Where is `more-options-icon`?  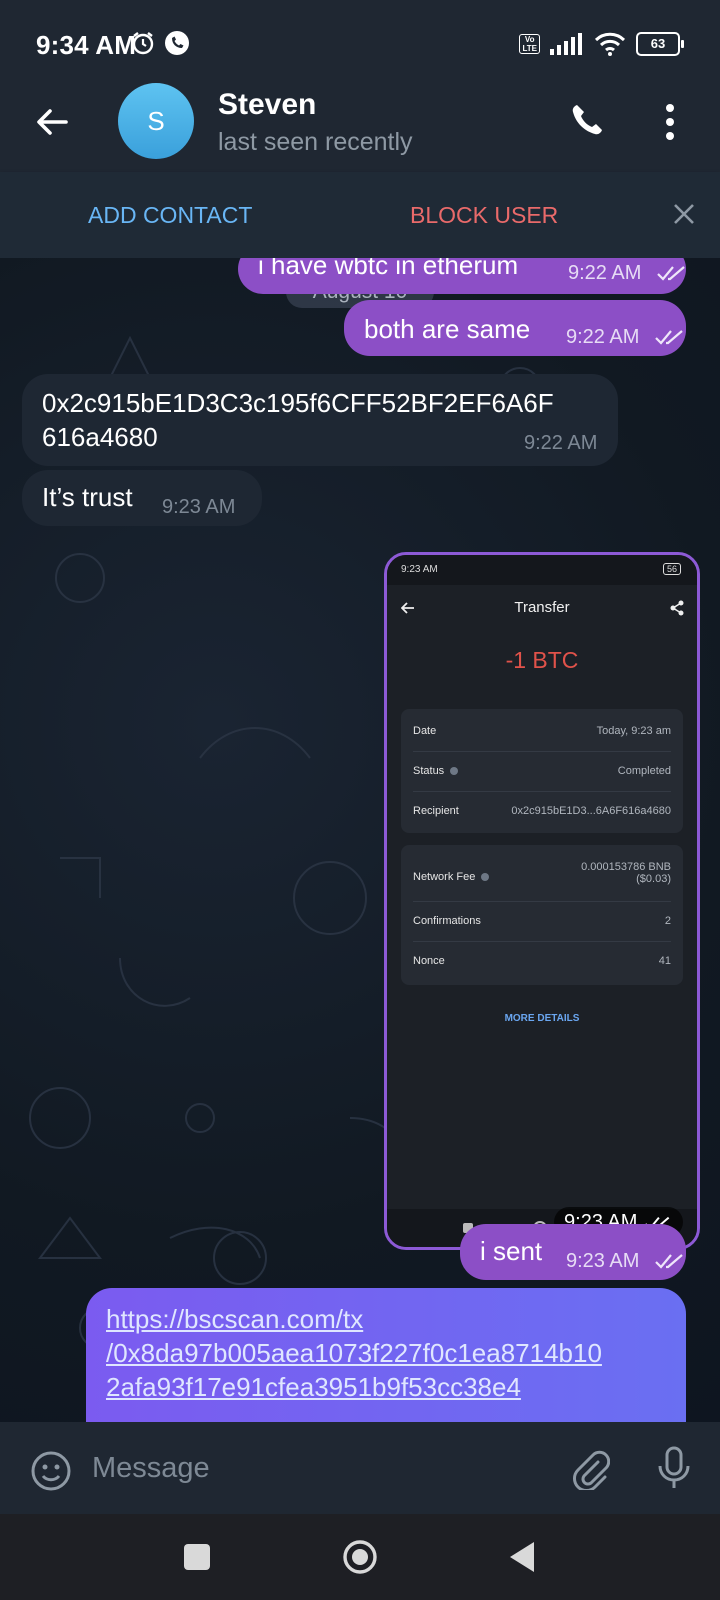 more-options-icon is located at coordinates (670, 122).